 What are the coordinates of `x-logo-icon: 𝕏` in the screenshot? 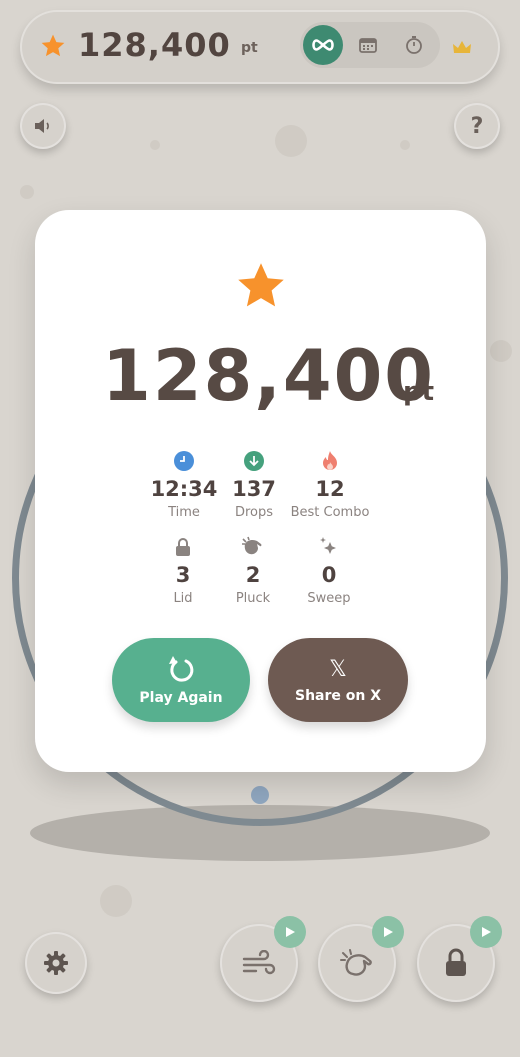 It's located at (338, 669).